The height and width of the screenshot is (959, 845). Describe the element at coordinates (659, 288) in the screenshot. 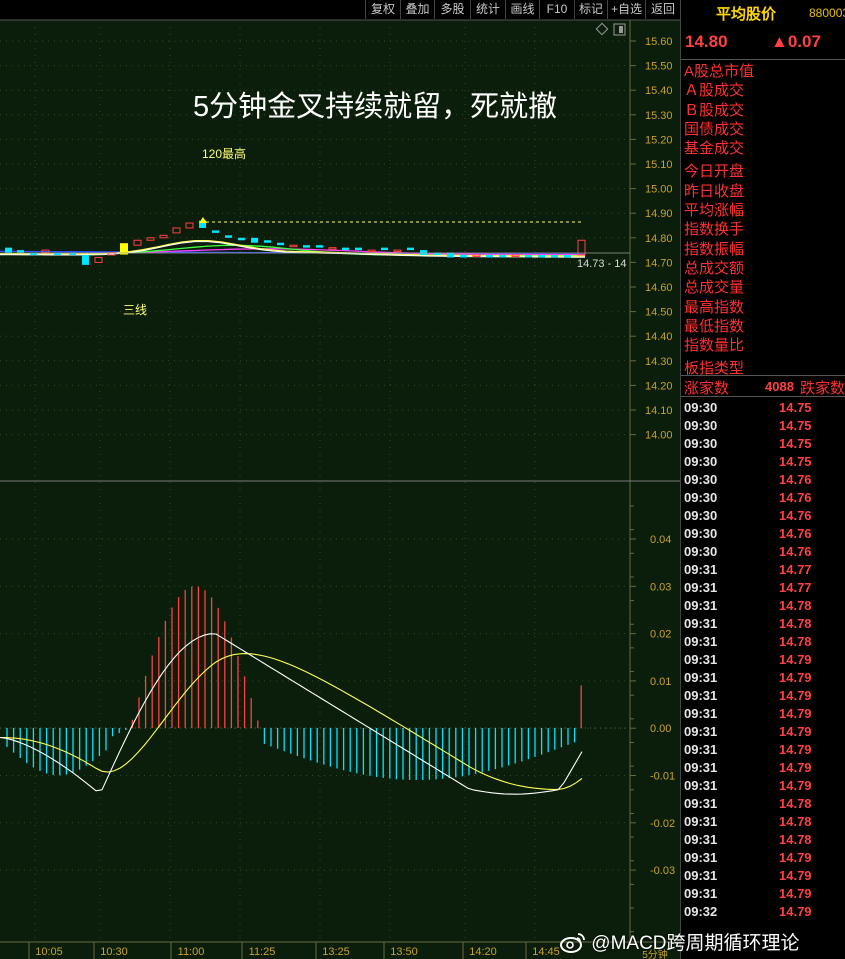

I see `price-axis-label: 14.60` at that location.